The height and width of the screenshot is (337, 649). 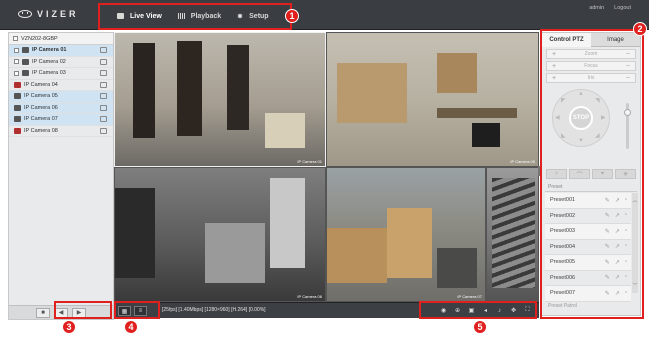 I want to click on desk-shape, so click(x=477, y=113).